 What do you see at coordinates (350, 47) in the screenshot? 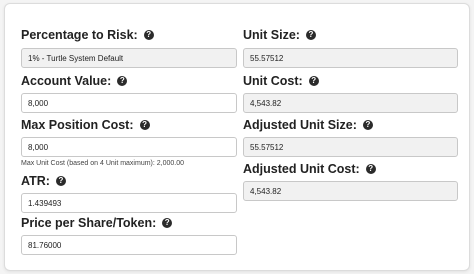
I see `unit-size-field: Unit Size: ? 55.57512` at bounding box center [350, 47].